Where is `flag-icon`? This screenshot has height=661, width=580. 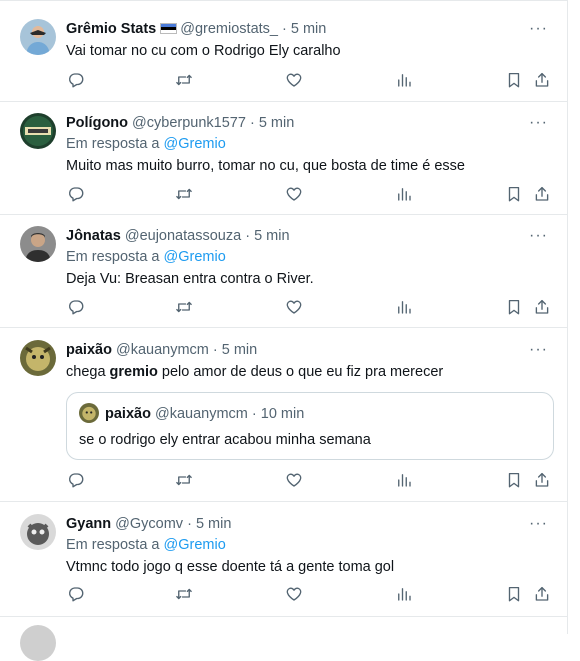 flag-icon is located at coordinates (169, 28).